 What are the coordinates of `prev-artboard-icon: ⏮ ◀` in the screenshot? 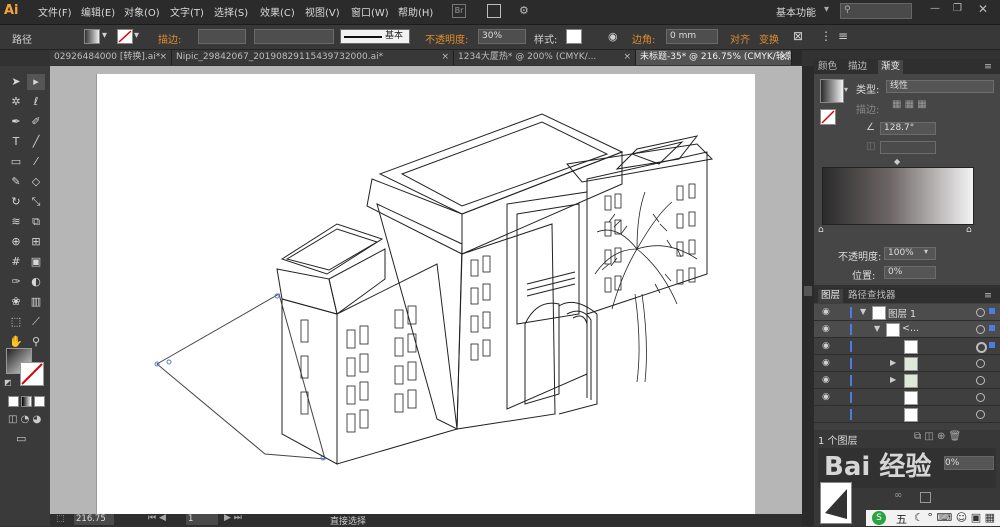 It's located at (157, 518).